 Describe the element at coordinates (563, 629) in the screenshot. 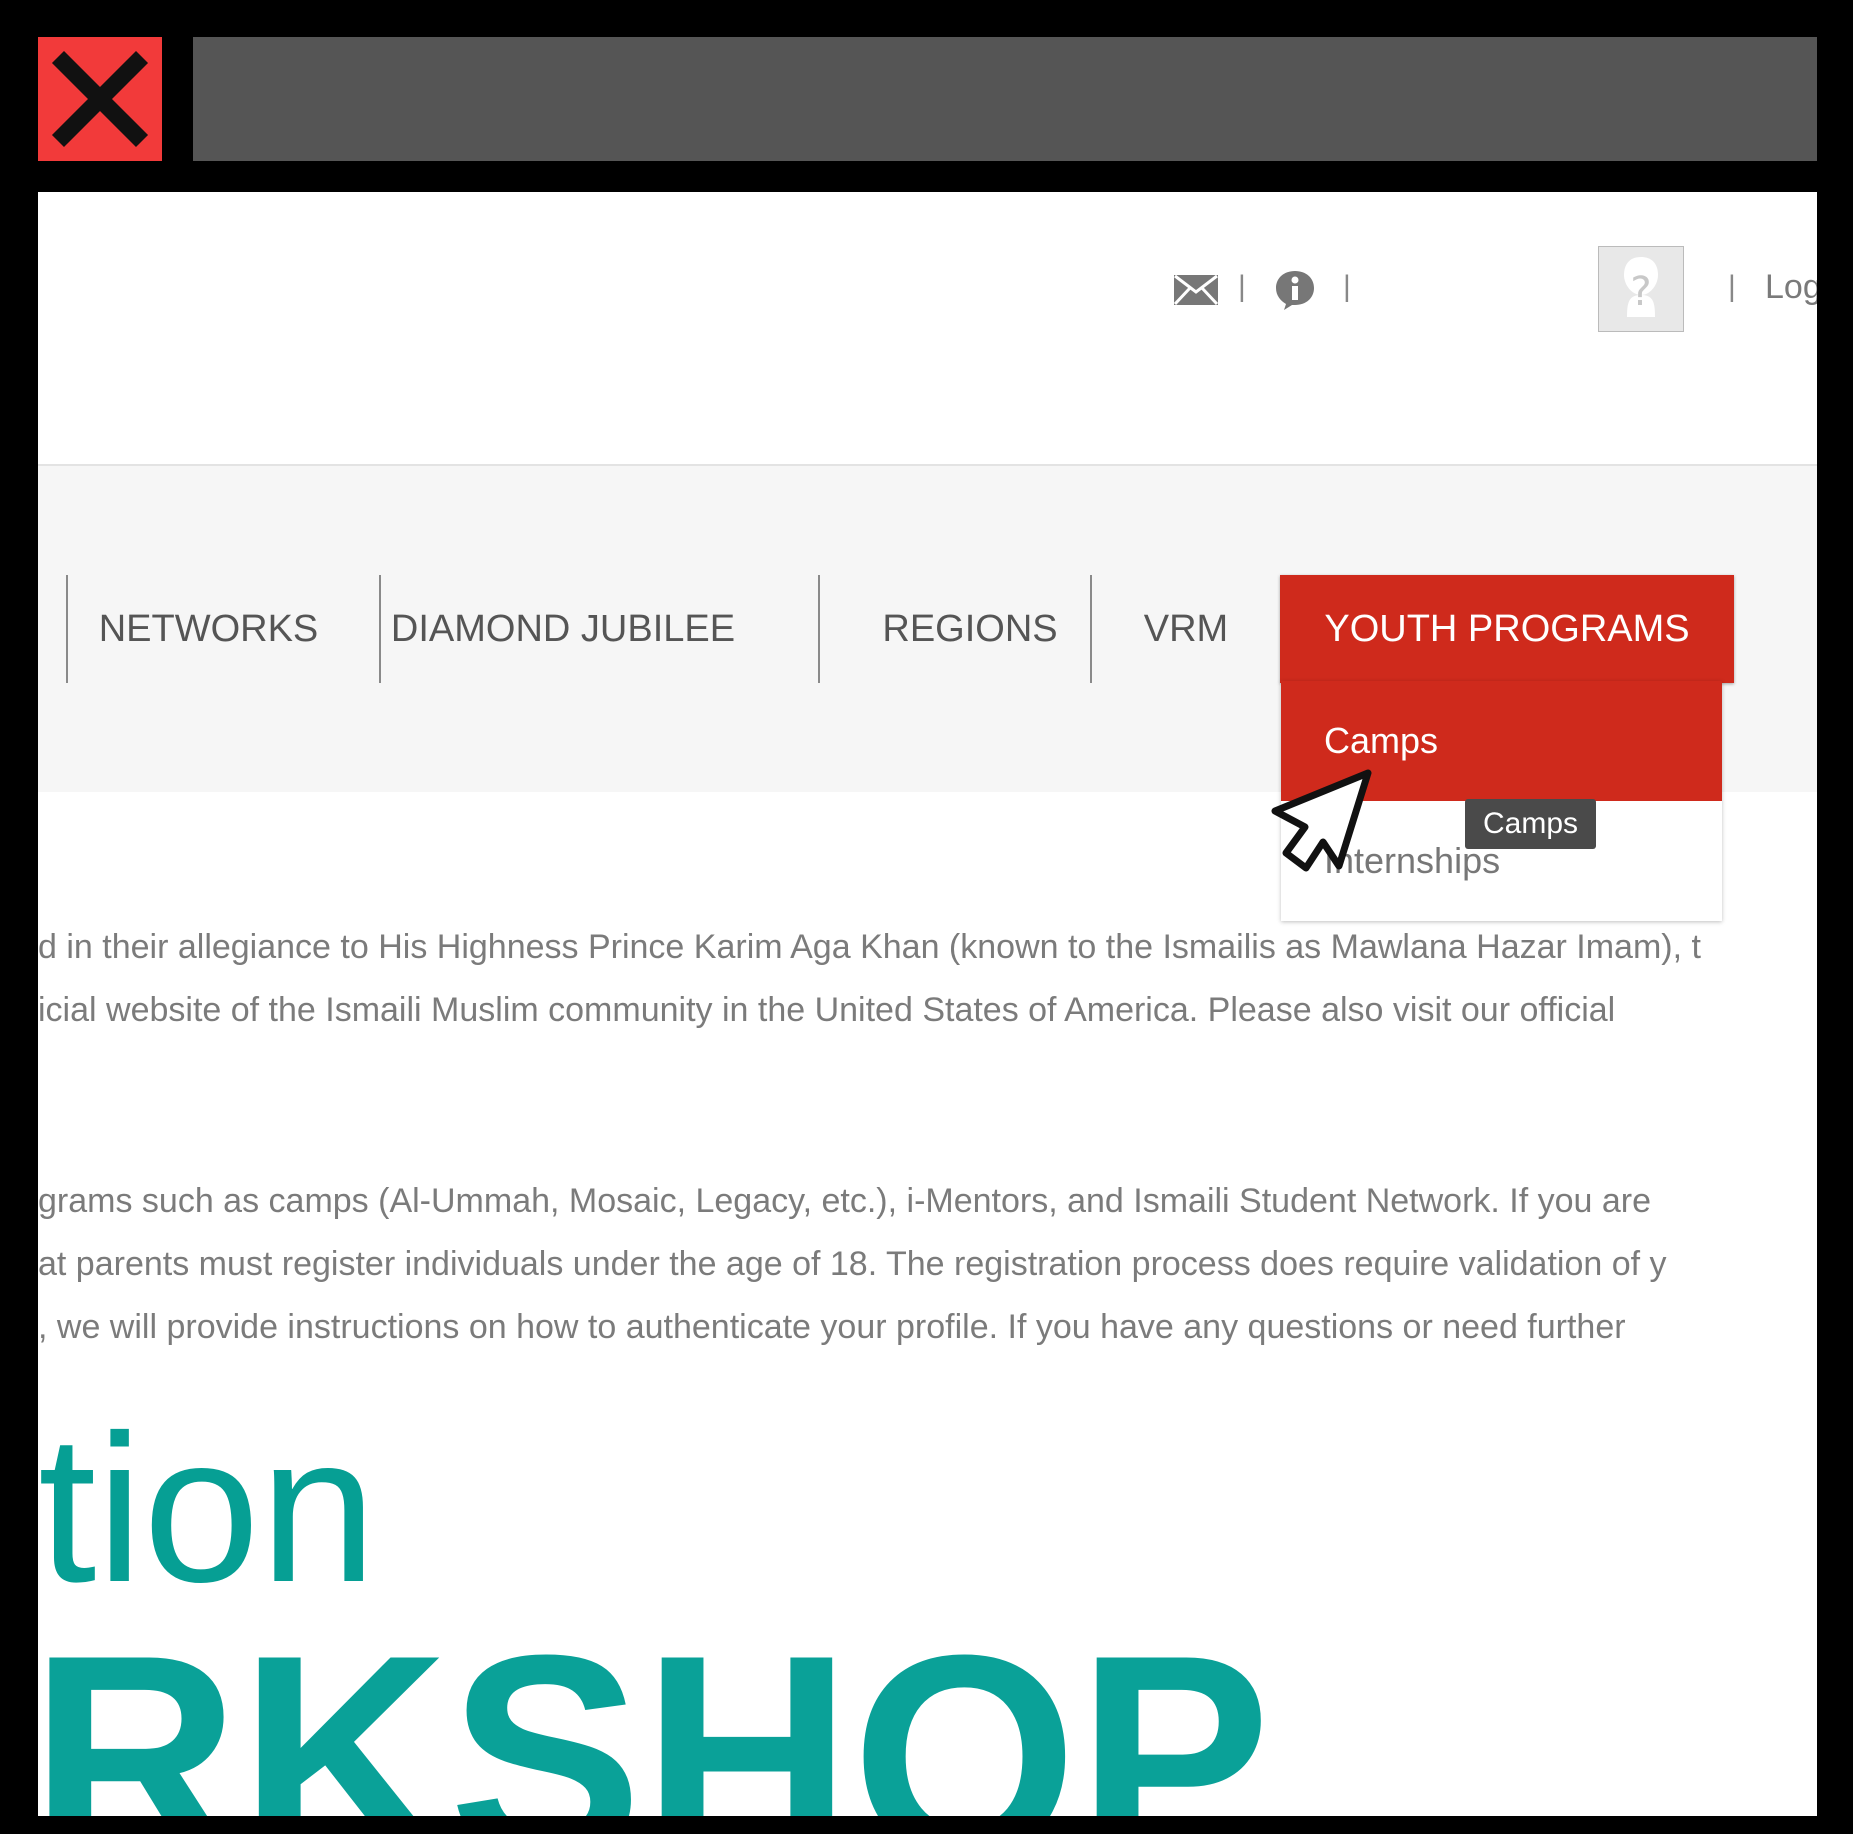

I see `nav-item-diamond-jubilee: DIAMOND JUBILEE` at that location.